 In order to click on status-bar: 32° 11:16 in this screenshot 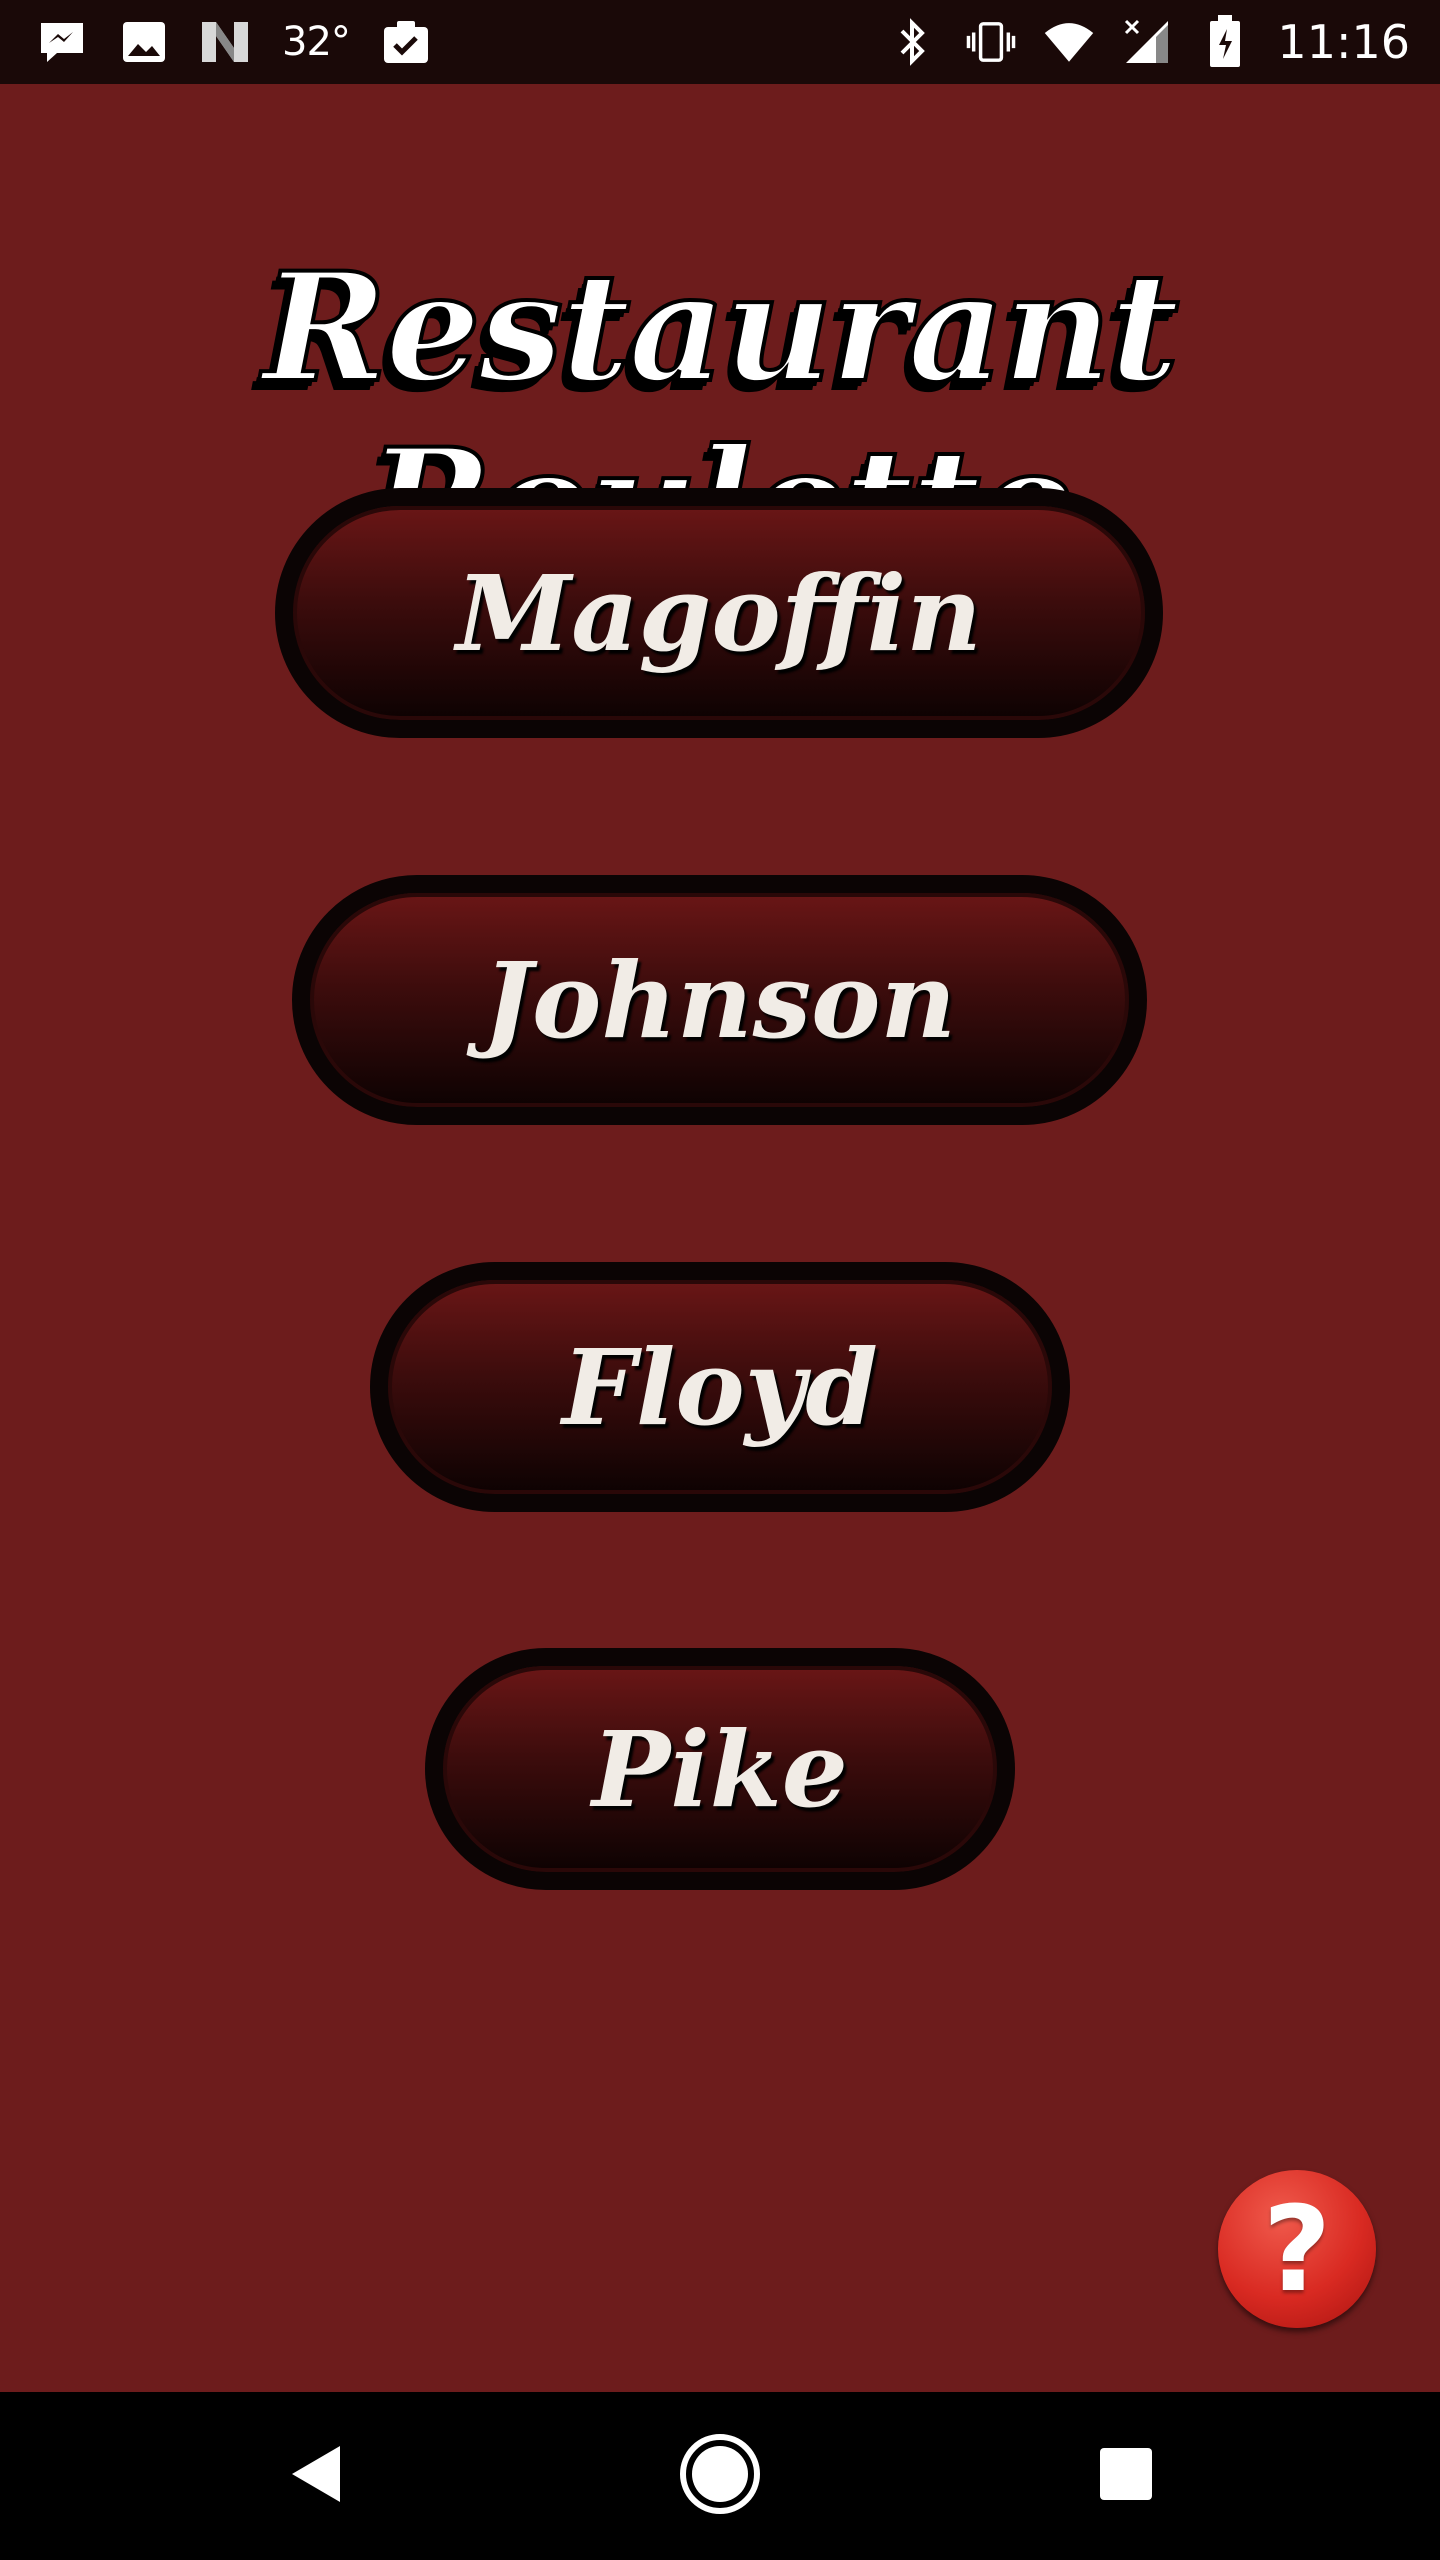, I will do `click(720, 42)`.